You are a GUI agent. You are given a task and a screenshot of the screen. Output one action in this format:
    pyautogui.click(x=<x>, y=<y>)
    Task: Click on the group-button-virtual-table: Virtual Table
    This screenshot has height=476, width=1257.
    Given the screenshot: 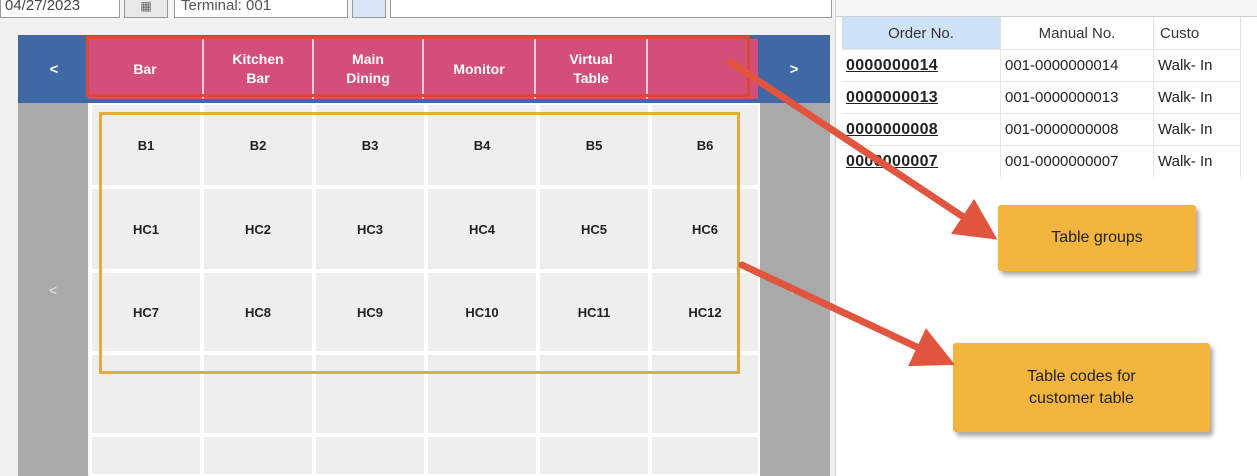 What is the action you would take?
    pyautogui.click(x=592, y=69)
    